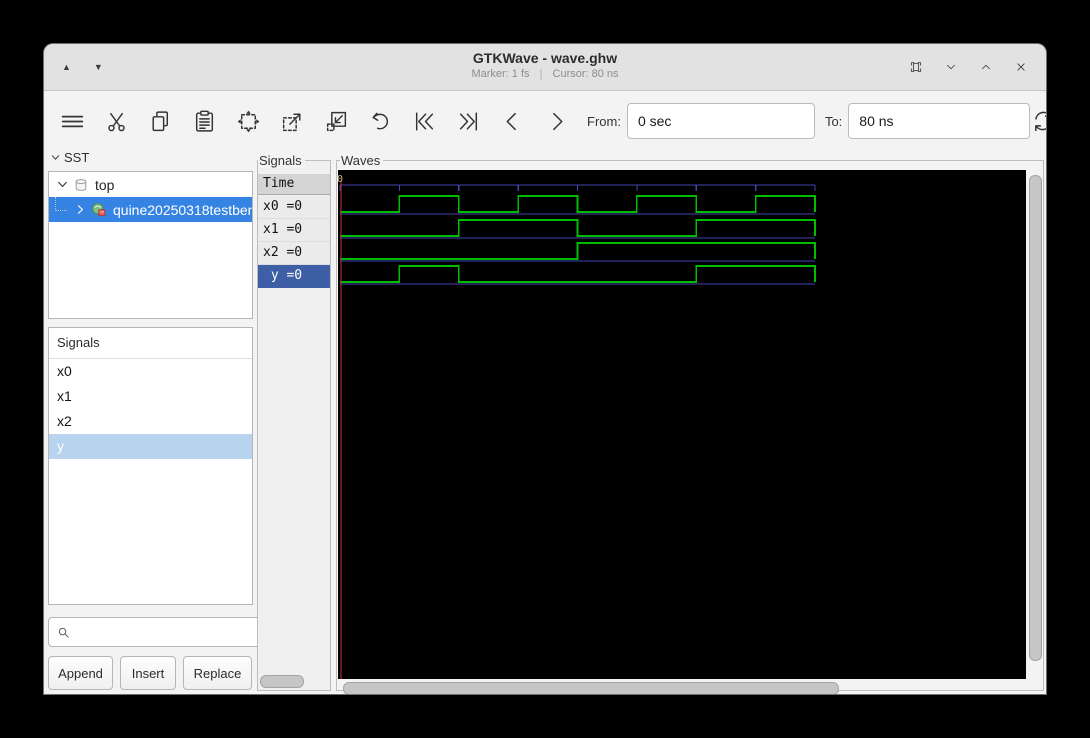  I want to click on browser-signal-item: x1, so click(150, 396).